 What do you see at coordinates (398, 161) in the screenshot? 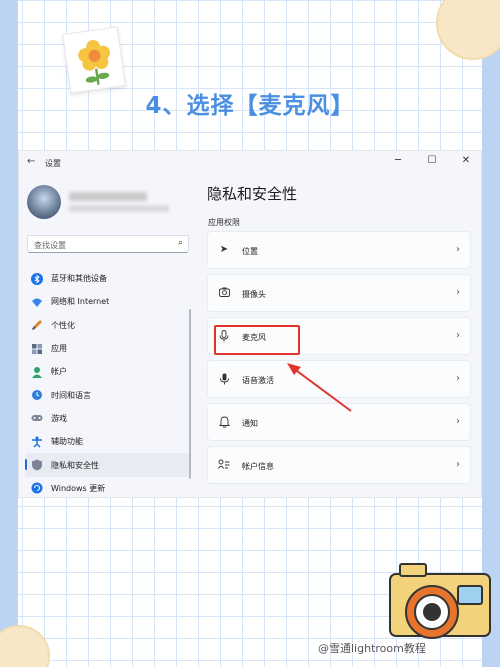
I see `minimize-button: ─` at bounding box center [398, 161].